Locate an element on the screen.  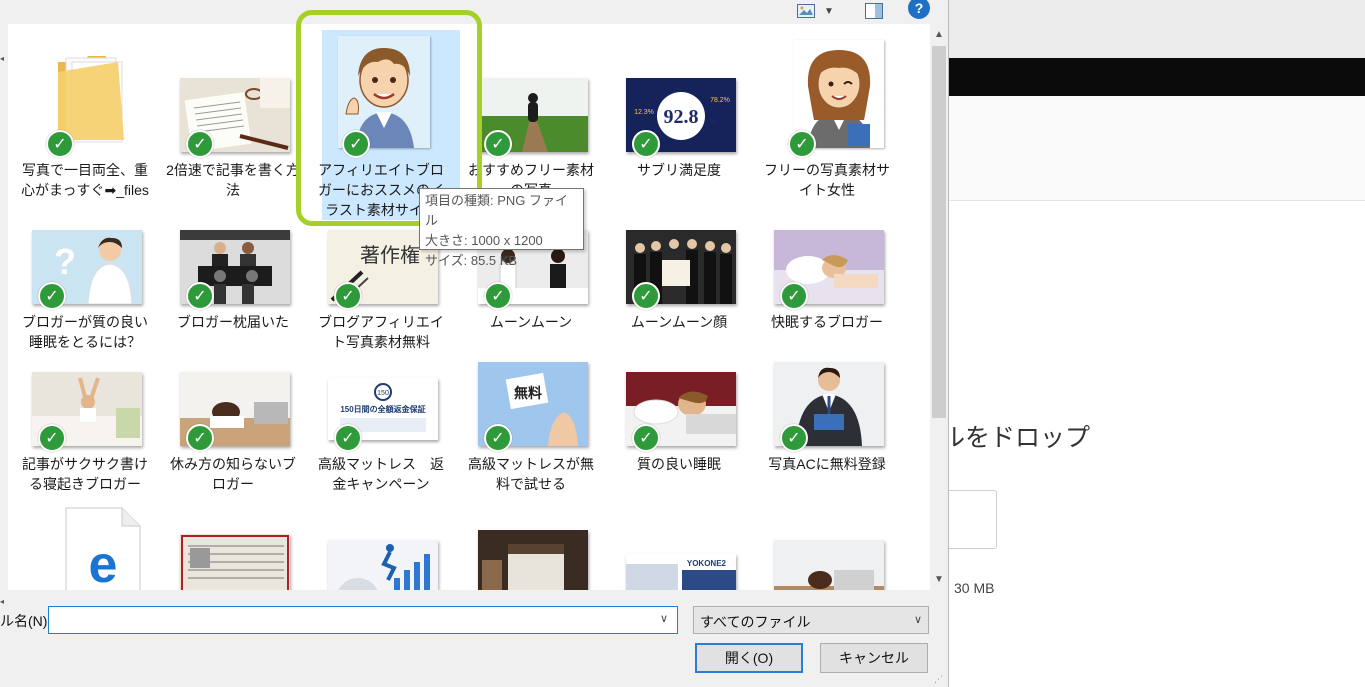
preview-pane-icon is located at coordinates (874, 11).